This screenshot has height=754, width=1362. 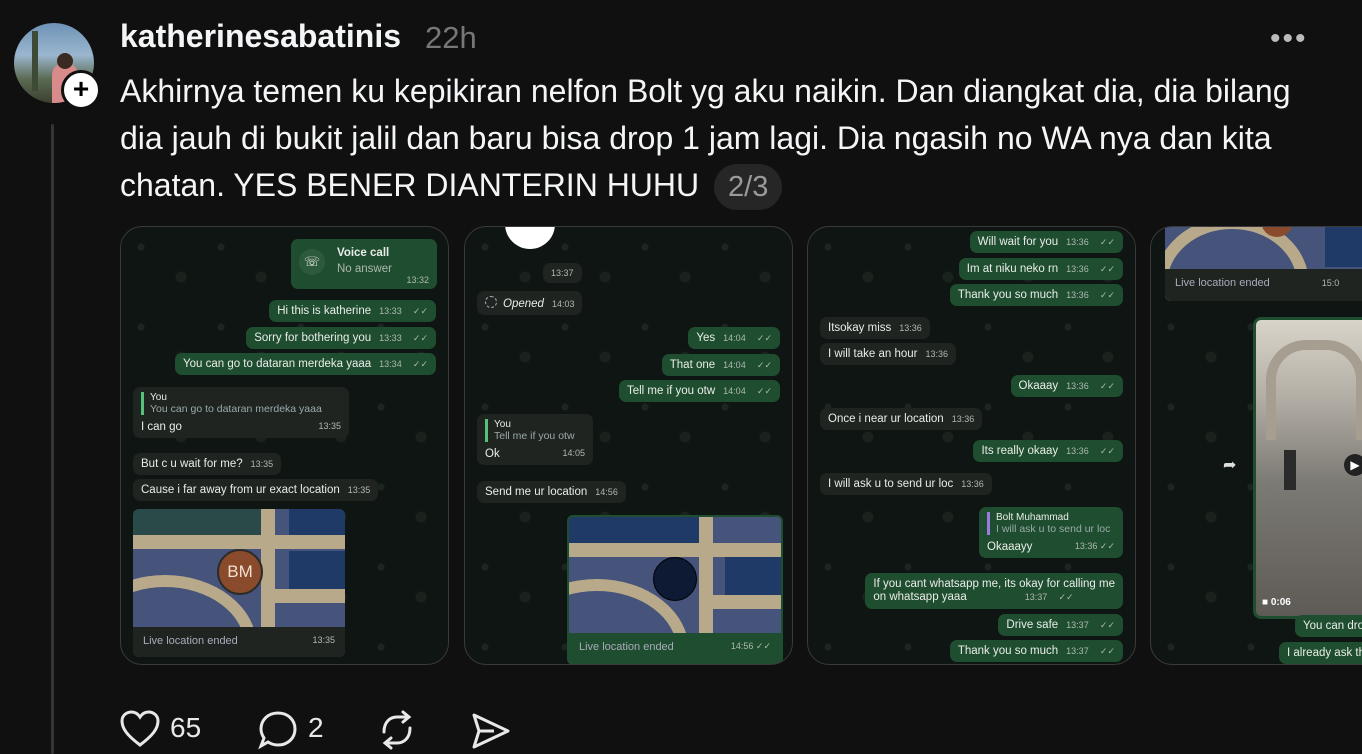 What do you see at coordinates (65, 61) in the screenshot?
I see `avatar-head-shape` at bounding box center [65, 61].